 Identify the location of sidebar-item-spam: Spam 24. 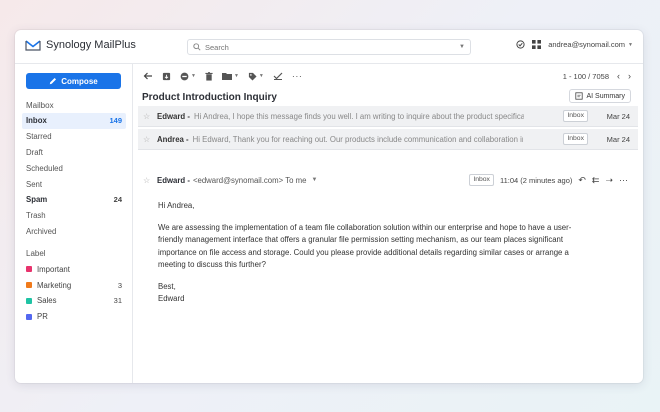
(74, 200).